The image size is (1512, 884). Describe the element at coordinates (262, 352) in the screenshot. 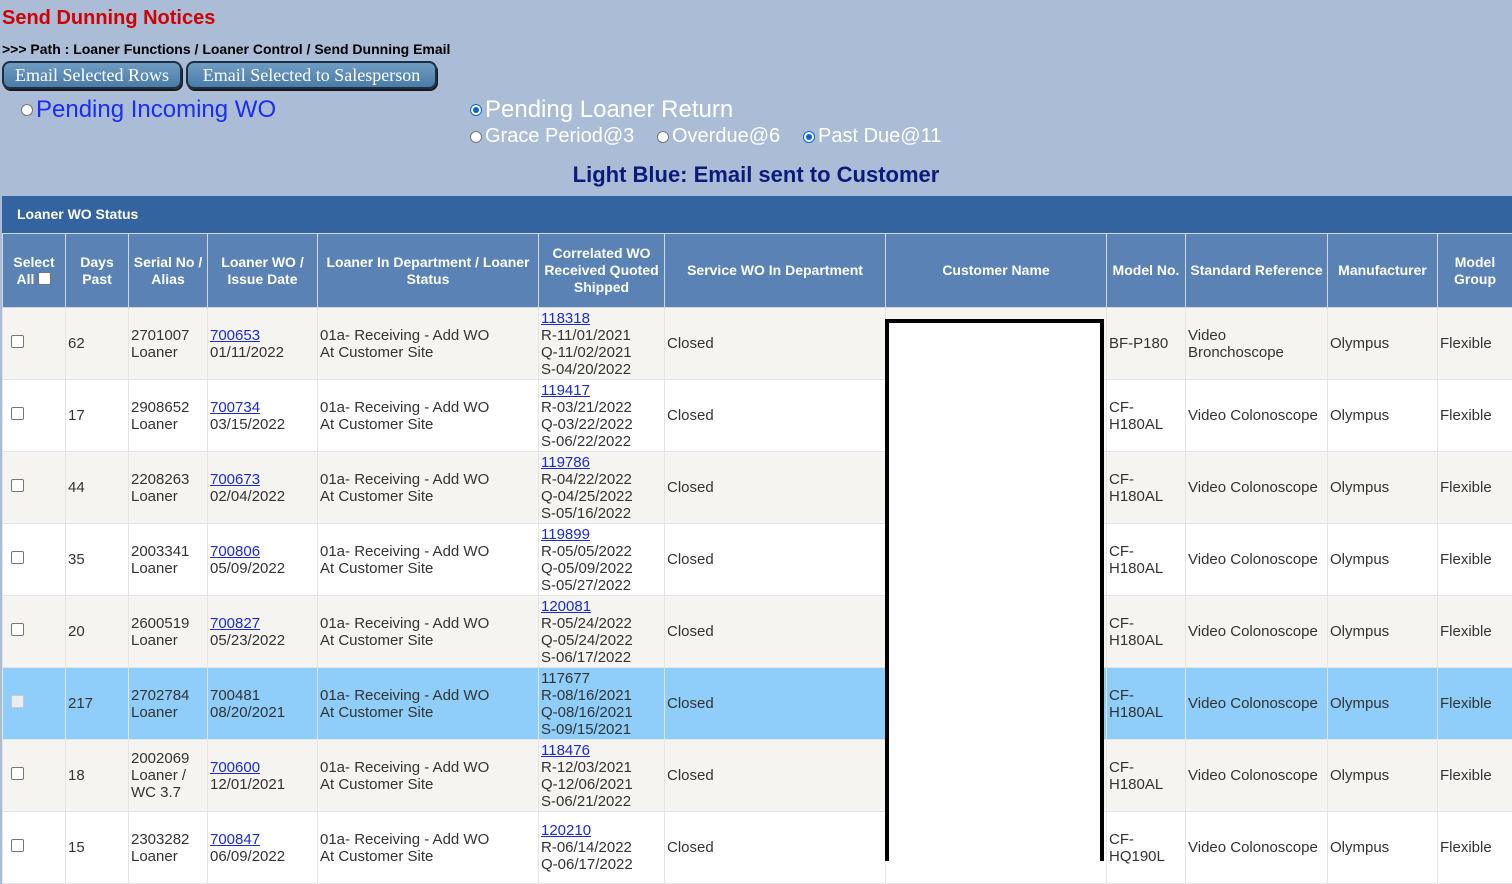

I see `issue-date: 01/11/2022` at that location.